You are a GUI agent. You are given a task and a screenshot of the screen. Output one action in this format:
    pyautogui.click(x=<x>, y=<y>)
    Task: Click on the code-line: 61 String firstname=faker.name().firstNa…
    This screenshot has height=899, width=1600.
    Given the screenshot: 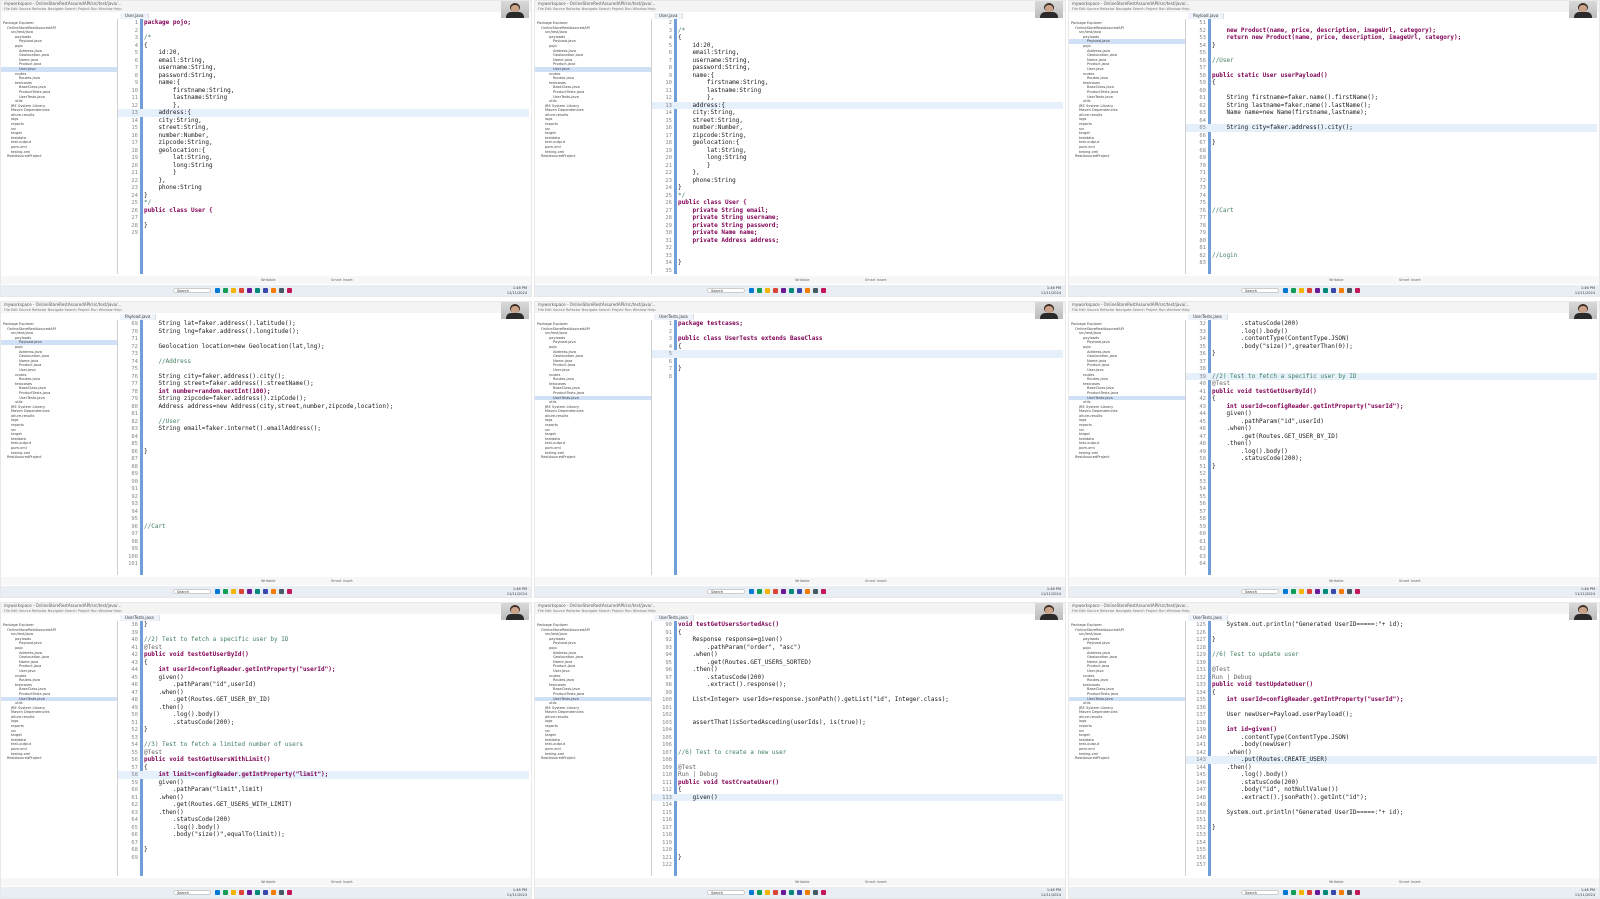 What is the action you would take?
    pyautogui.click(x=1391, y=98)
    